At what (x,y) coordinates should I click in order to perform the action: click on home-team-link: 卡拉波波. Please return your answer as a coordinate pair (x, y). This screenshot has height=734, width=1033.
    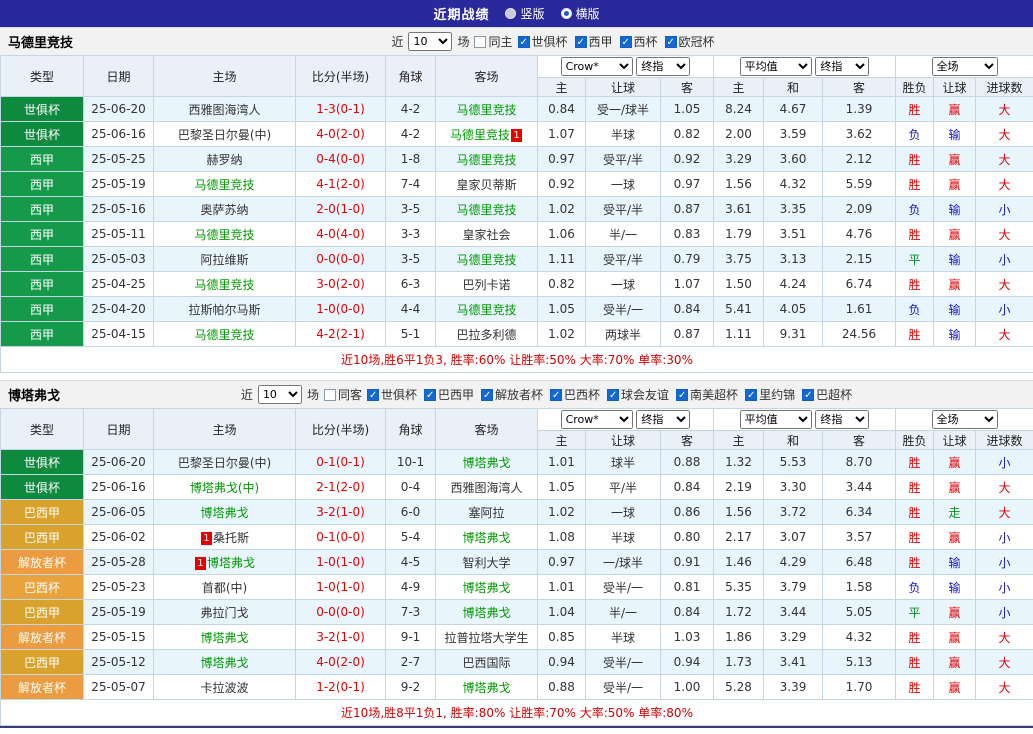
    Looking at the image, I should click on (224, 688).